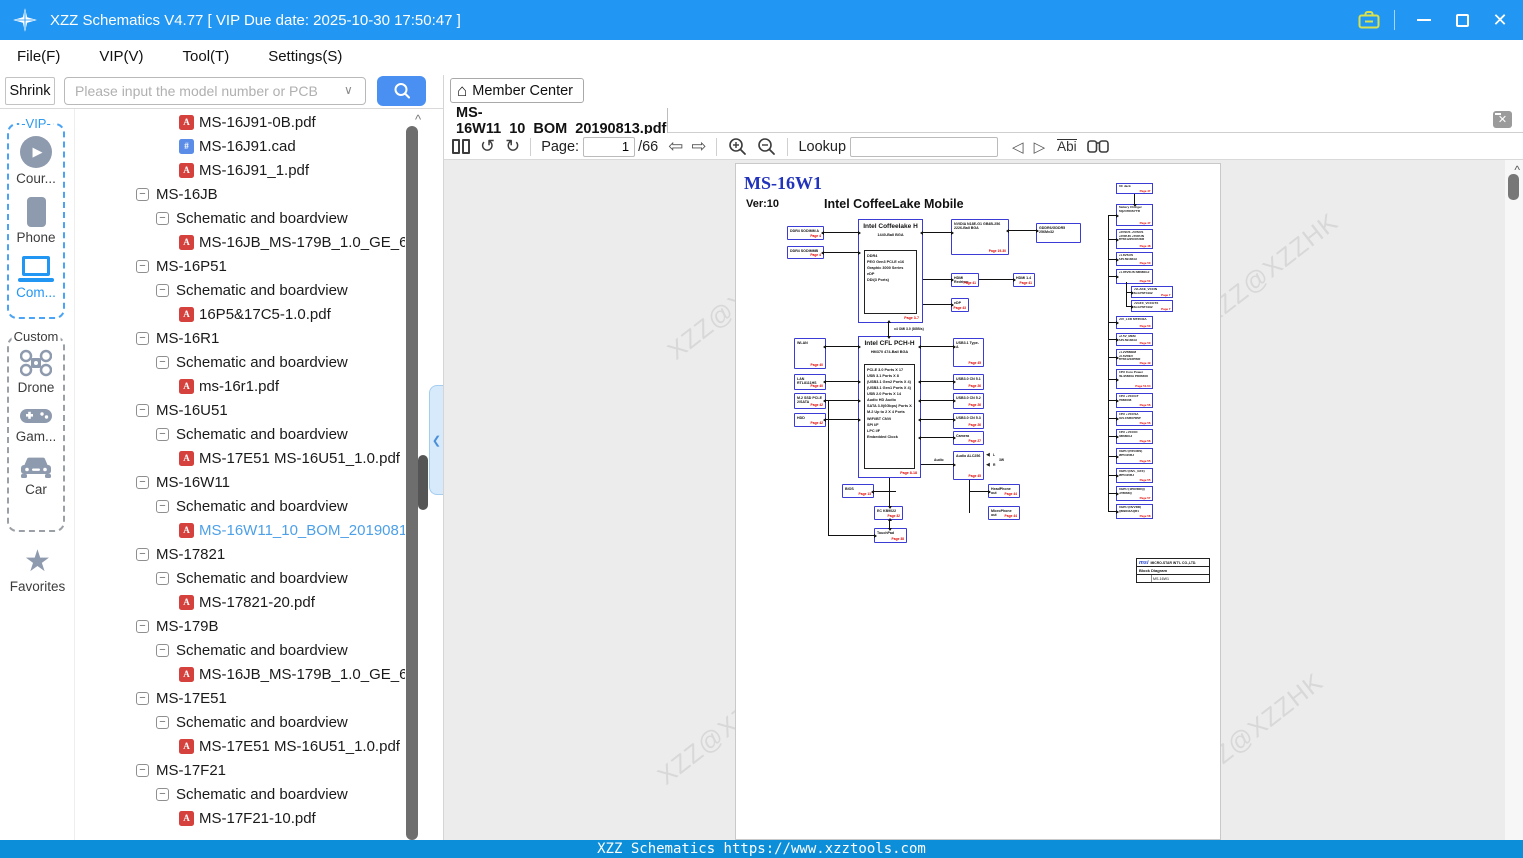 Image resolution: width=1523 pixels, height=858 pixels. What do you see at coordinates (698, 146) in the screenshot?
I see `next-page-icon: ⇨` at bounding box center [698, 146].